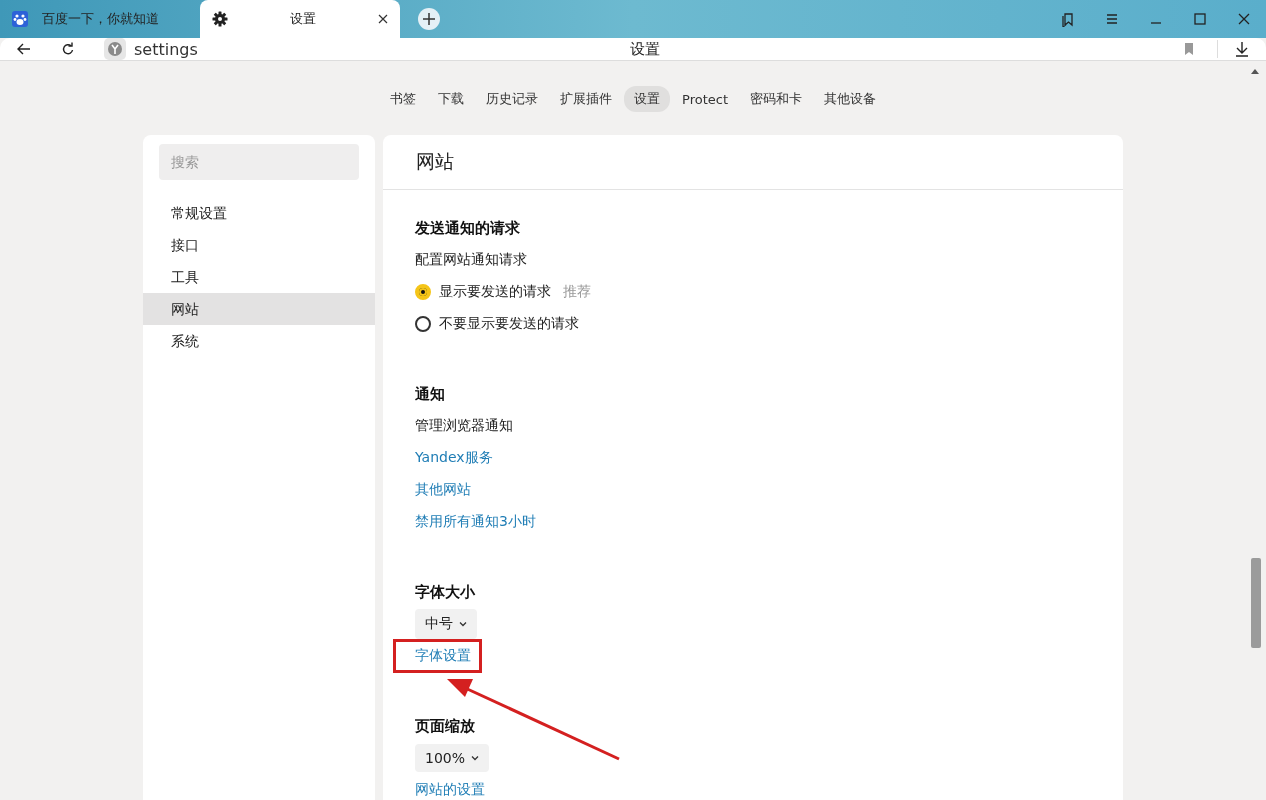 The image size is (1266, 800). Describe the element at coordinates (1256, 603) in the screenshot. I see `scrollbar-thumb` at that location.